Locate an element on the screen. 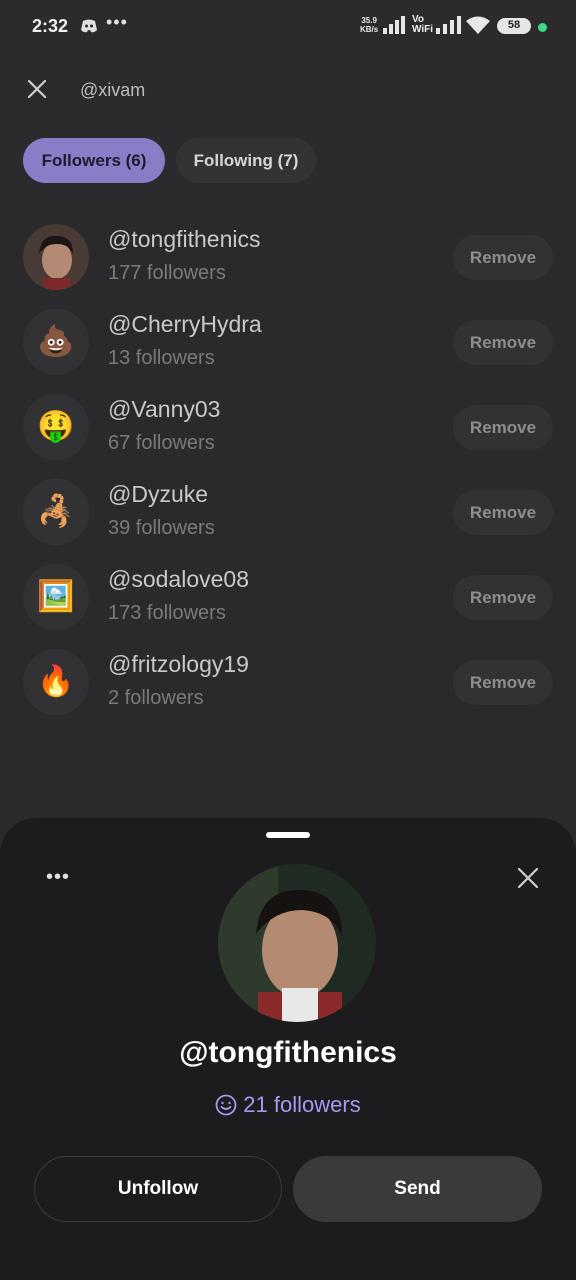  follower-username: @fritzology19 is located at coordinates (178, 664).